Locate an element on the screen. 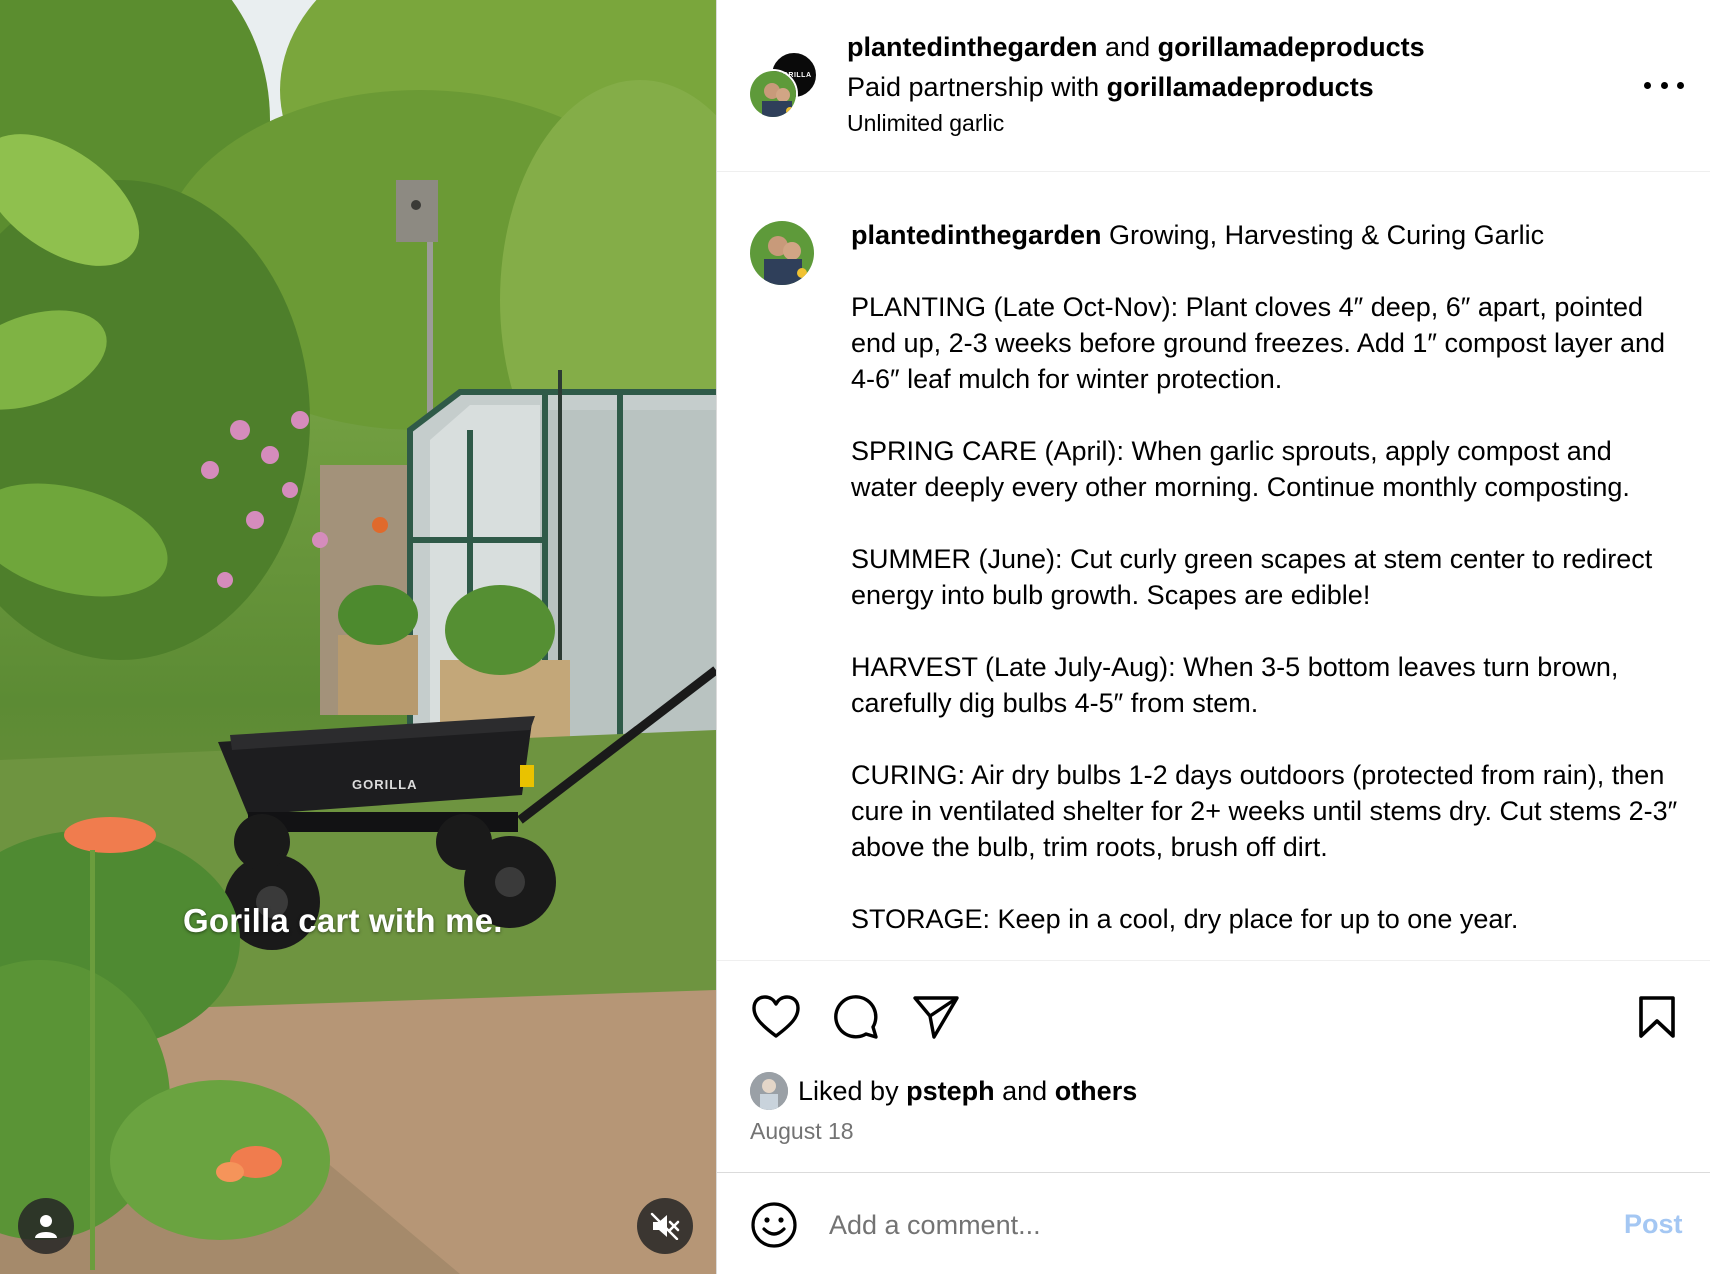 The width and height of the screenshot is (1710, 1274). save-button is located at coordinates (1657, 1017).